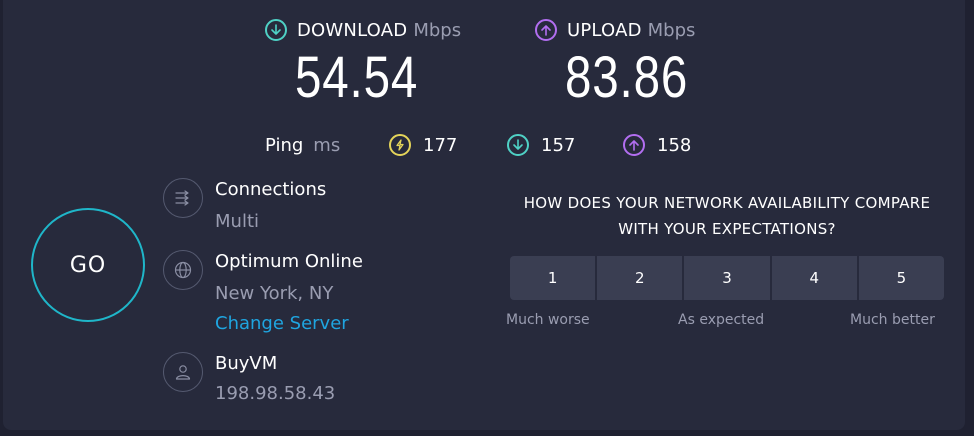 The image size is (974, 436). What do you see at coordinates (352, 30) in the screenshot?
I see `download-label: DOWNLOAD` at bounding box center [352, 30].